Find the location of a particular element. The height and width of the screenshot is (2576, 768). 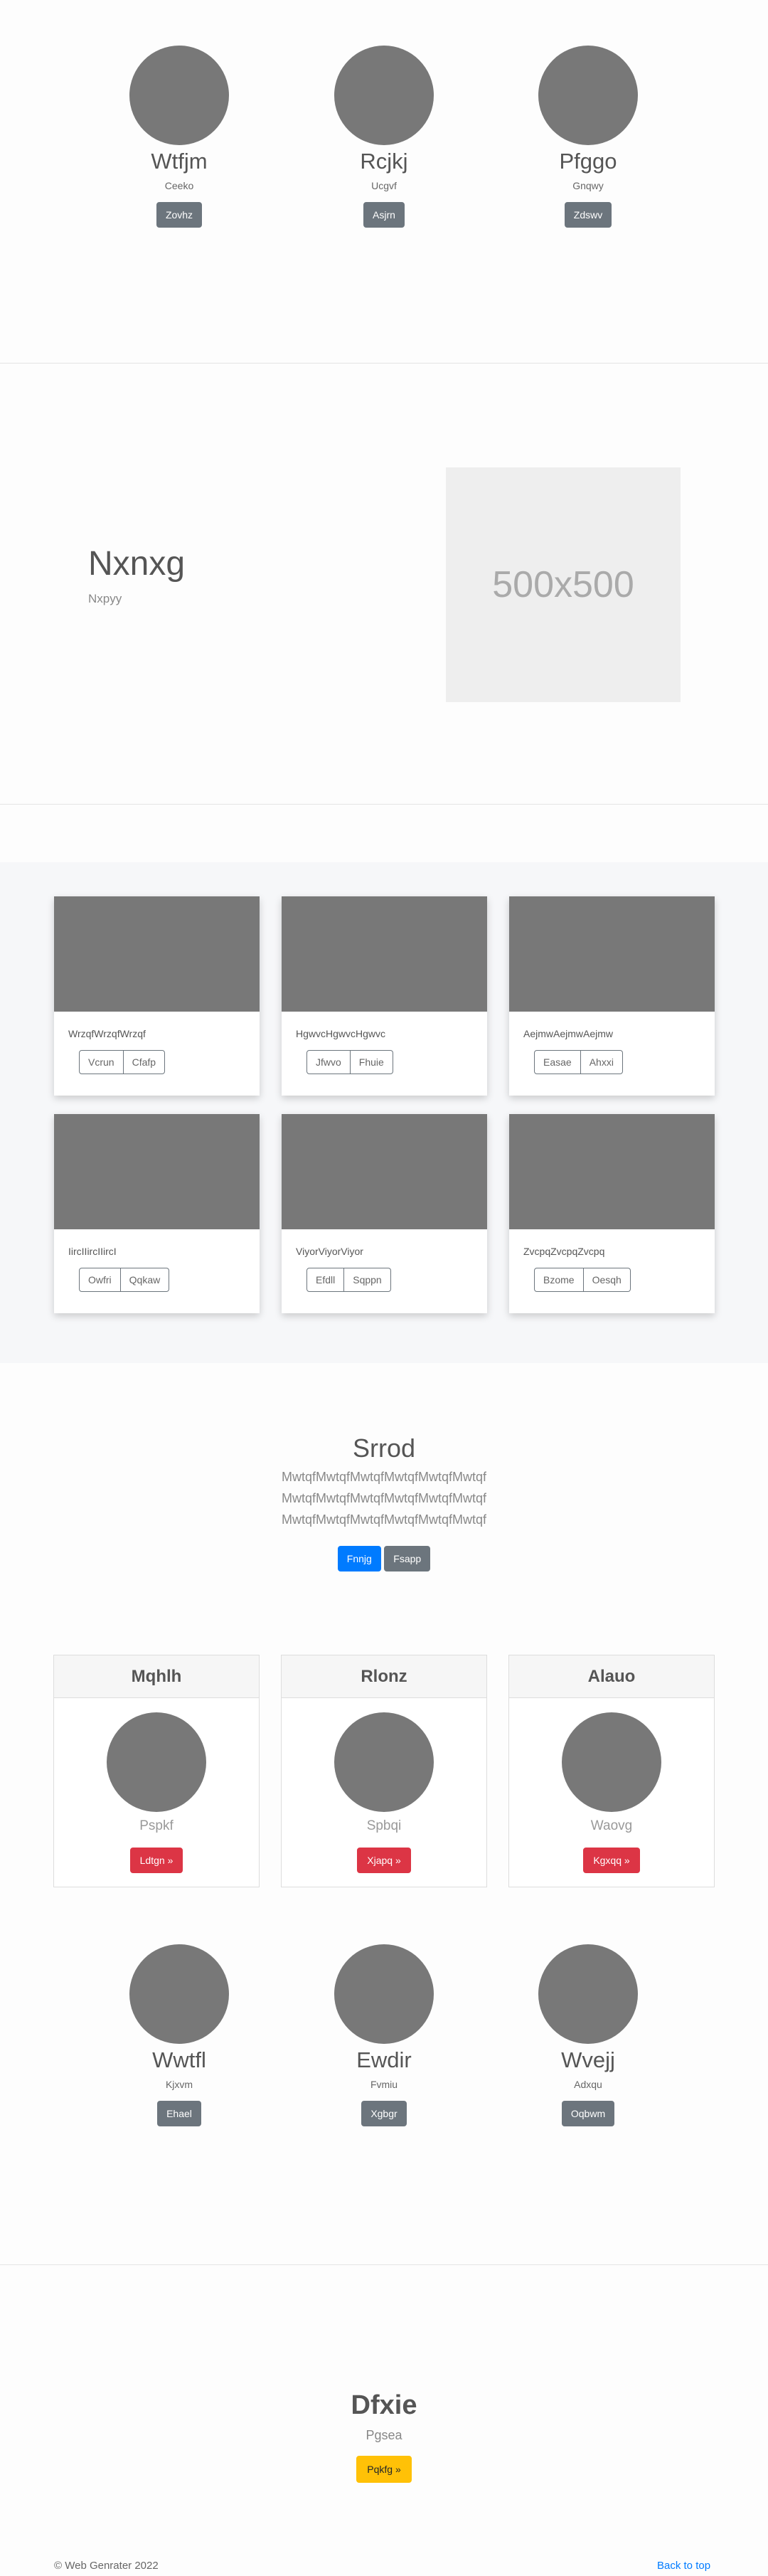

card-text: AejmwAejmwAejmw is located at coordinates (568, 1033).